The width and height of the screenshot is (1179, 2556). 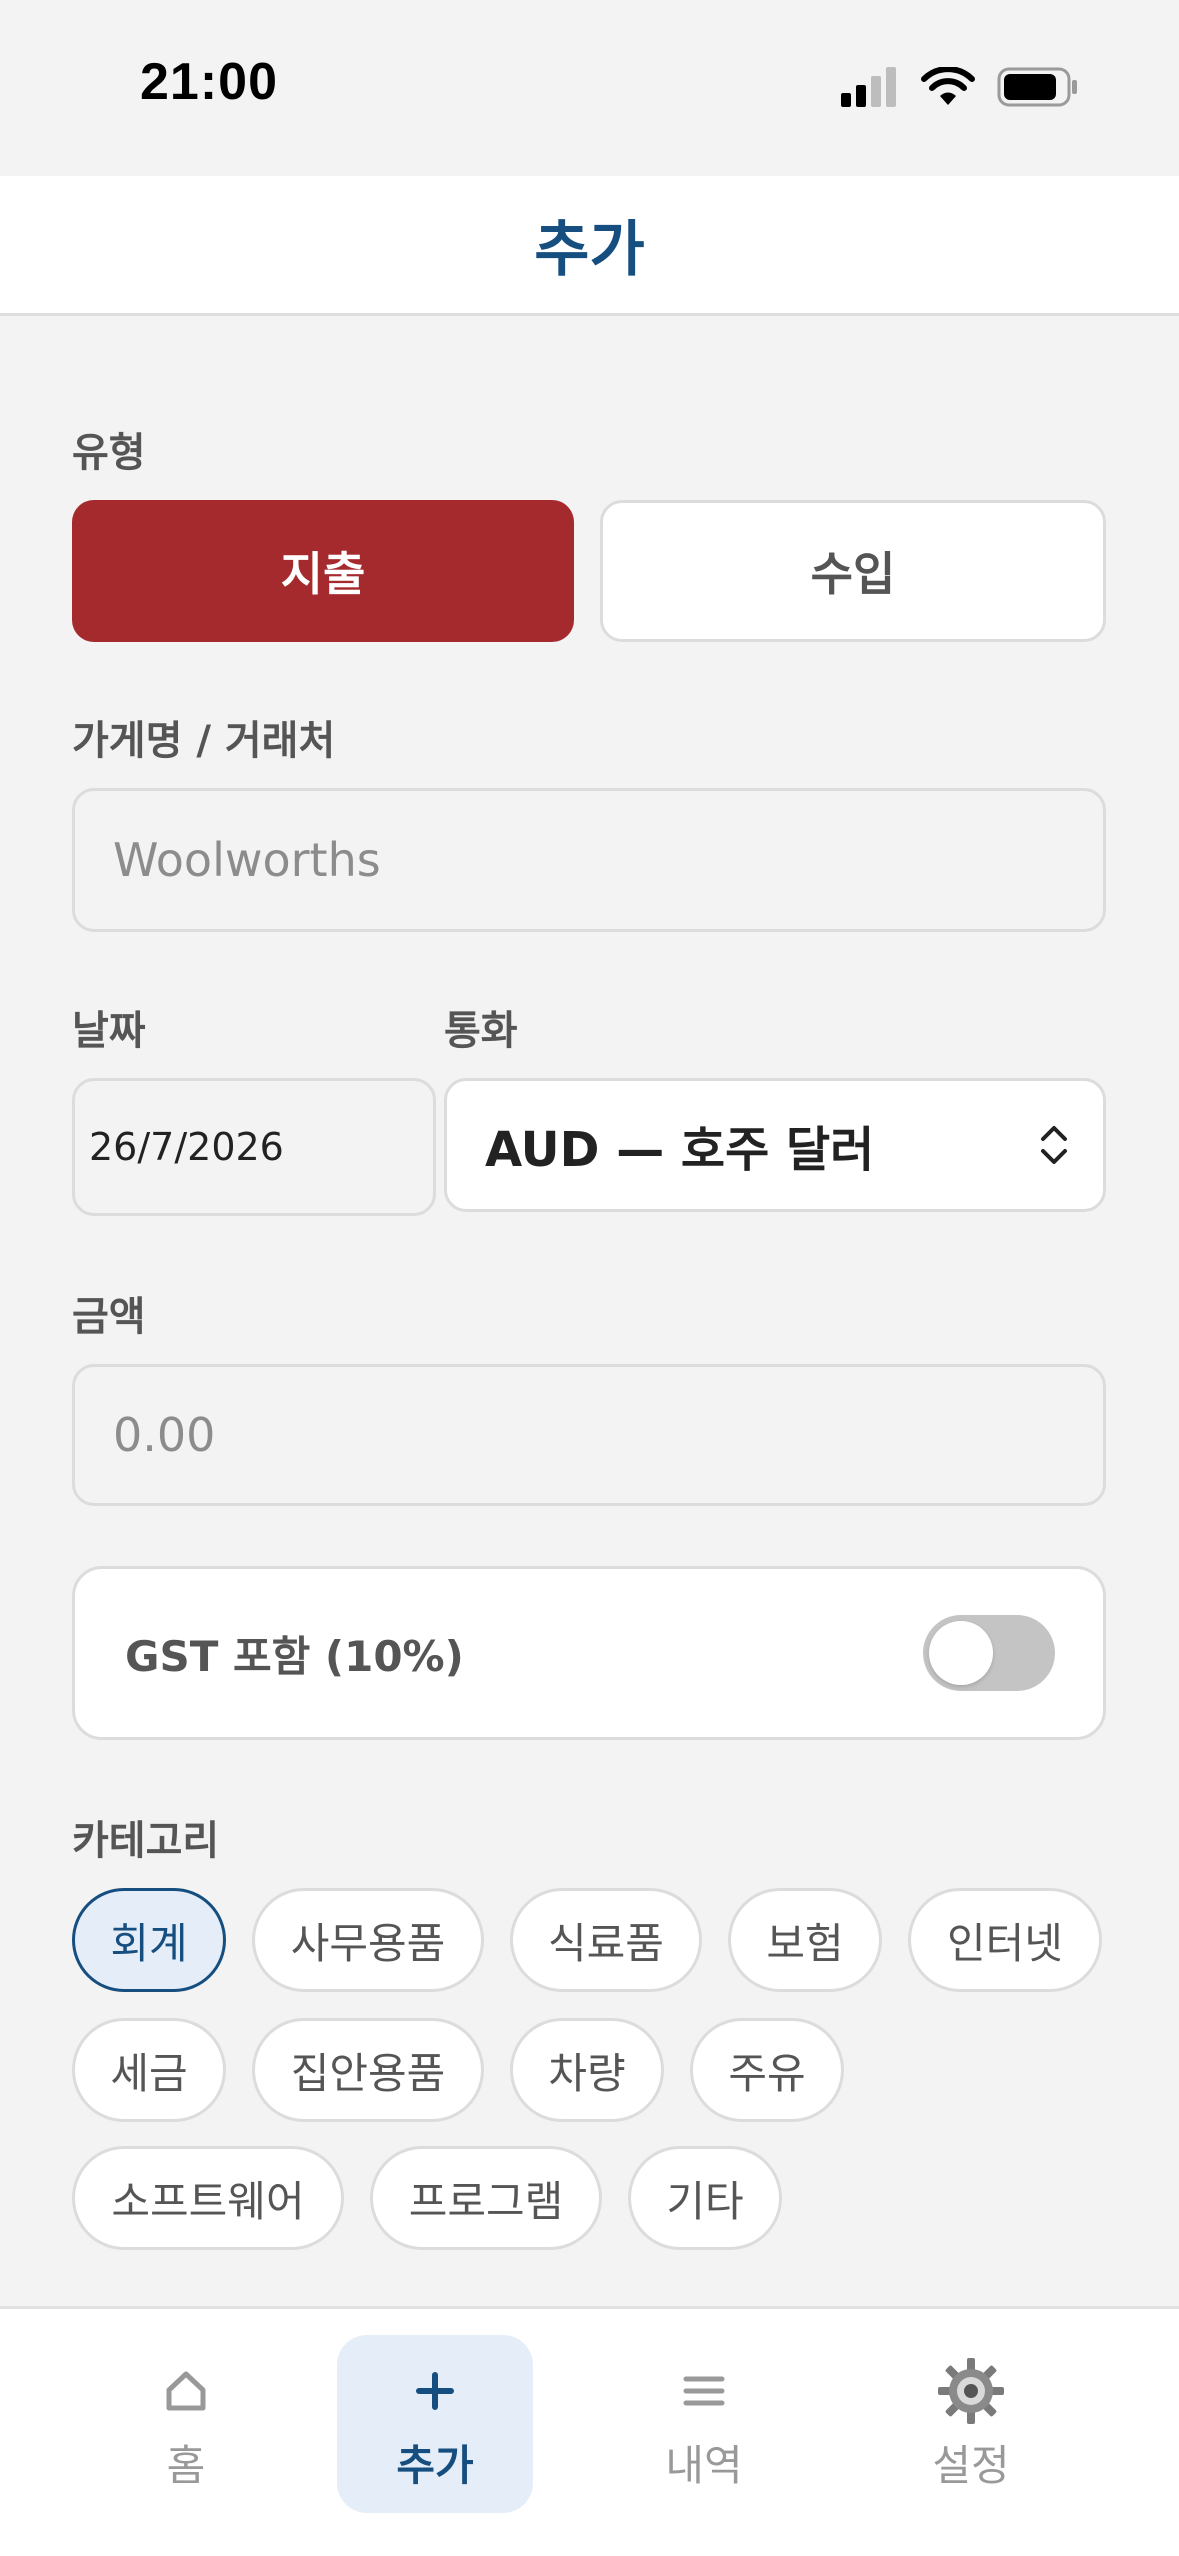 I want to click on nav-add-label: 추가, so click(x=435, y=2465).